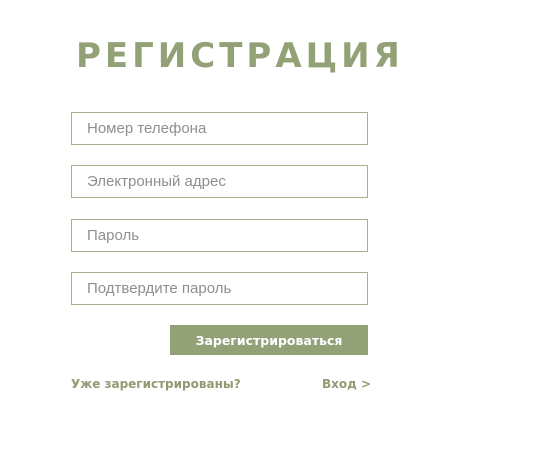  I want to click on already-registered-text: Уже зарегистрированы?, so click(156, 384).